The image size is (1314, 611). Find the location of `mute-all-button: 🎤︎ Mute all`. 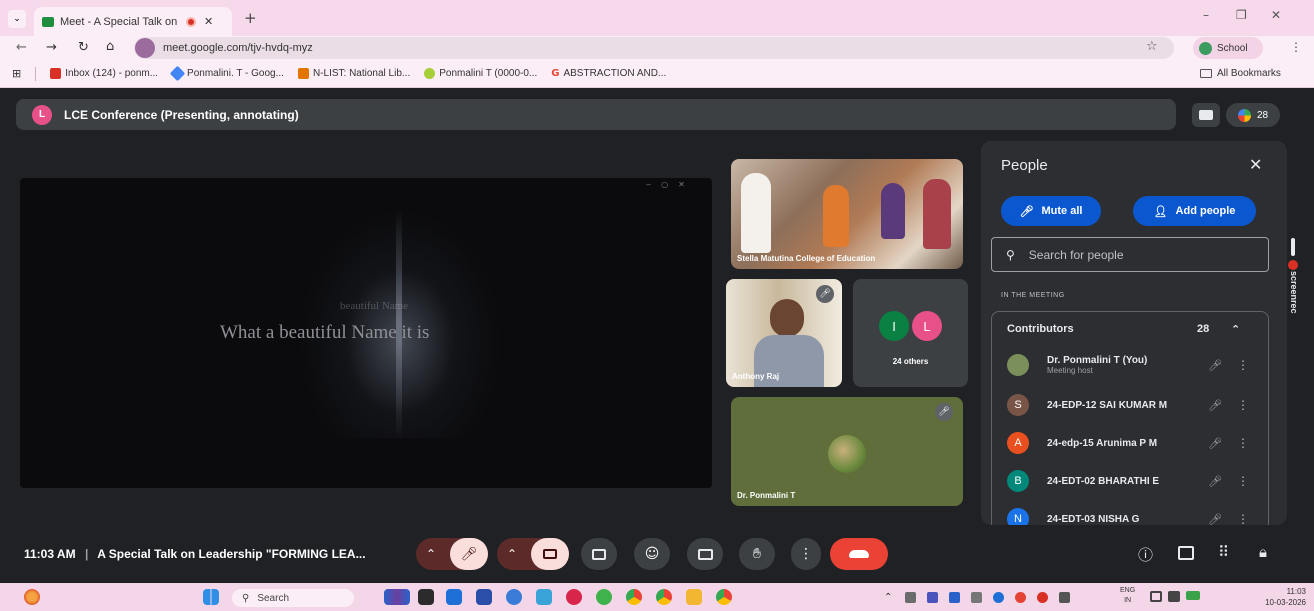

mute-all-button: 🎤︎ Mute all is located at coordinates (1051, 211).